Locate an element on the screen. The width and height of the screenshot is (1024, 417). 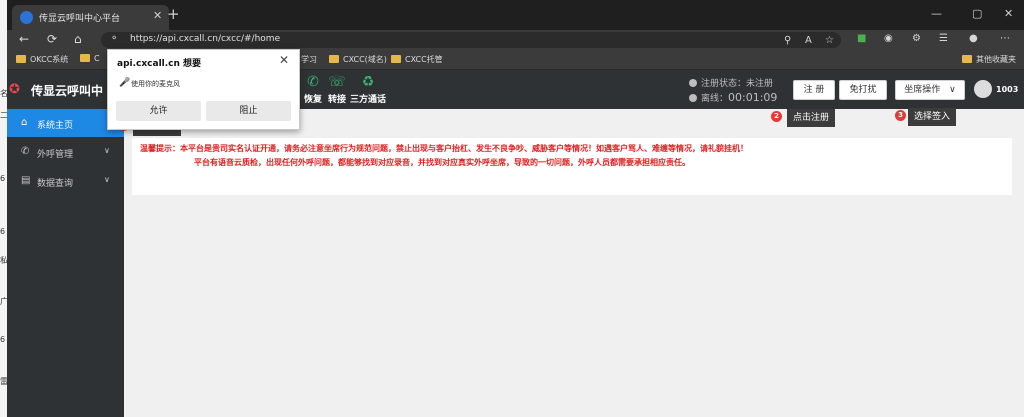
new-tab-button: + is located at coordinates (173, 14).